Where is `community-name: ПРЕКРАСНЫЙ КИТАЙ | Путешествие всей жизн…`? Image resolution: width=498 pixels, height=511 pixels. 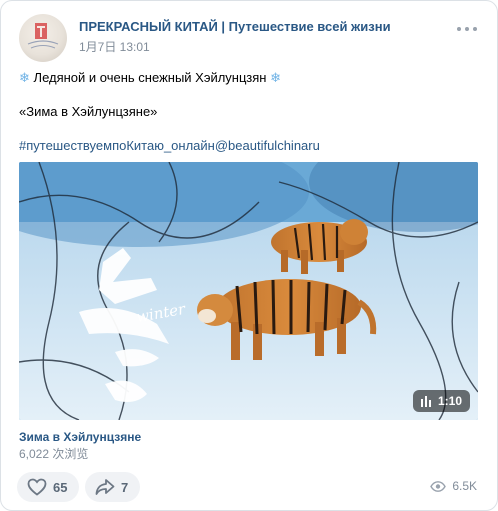
community-name: ПРЕКРАСНЫЙ КИТАЙ | Путешествие всей жизн… is located at coordinates (235, 26).